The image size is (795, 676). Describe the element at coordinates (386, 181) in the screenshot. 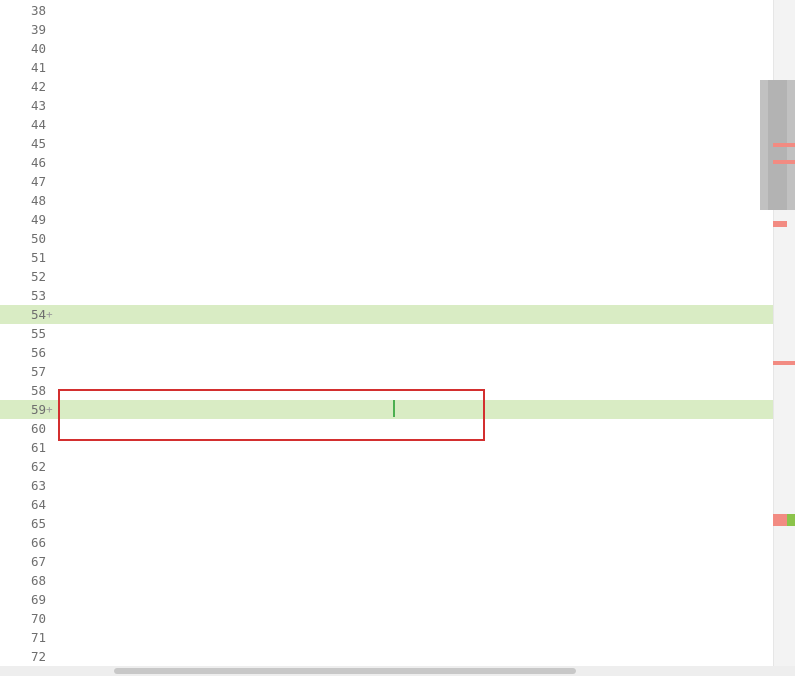

I see `code-line: 47LL_SRX2TX0x31` at that location.